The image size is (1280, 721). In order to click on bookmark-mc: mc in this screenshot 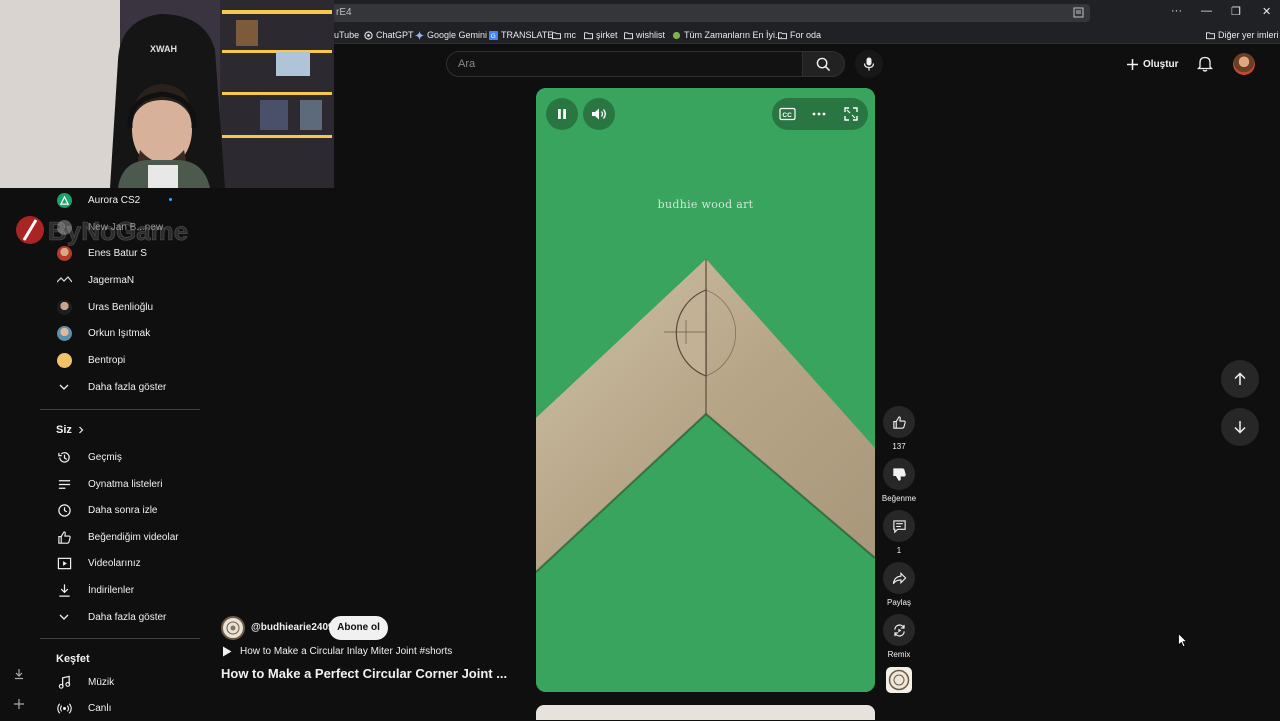, I will do `click(564, 35)`.